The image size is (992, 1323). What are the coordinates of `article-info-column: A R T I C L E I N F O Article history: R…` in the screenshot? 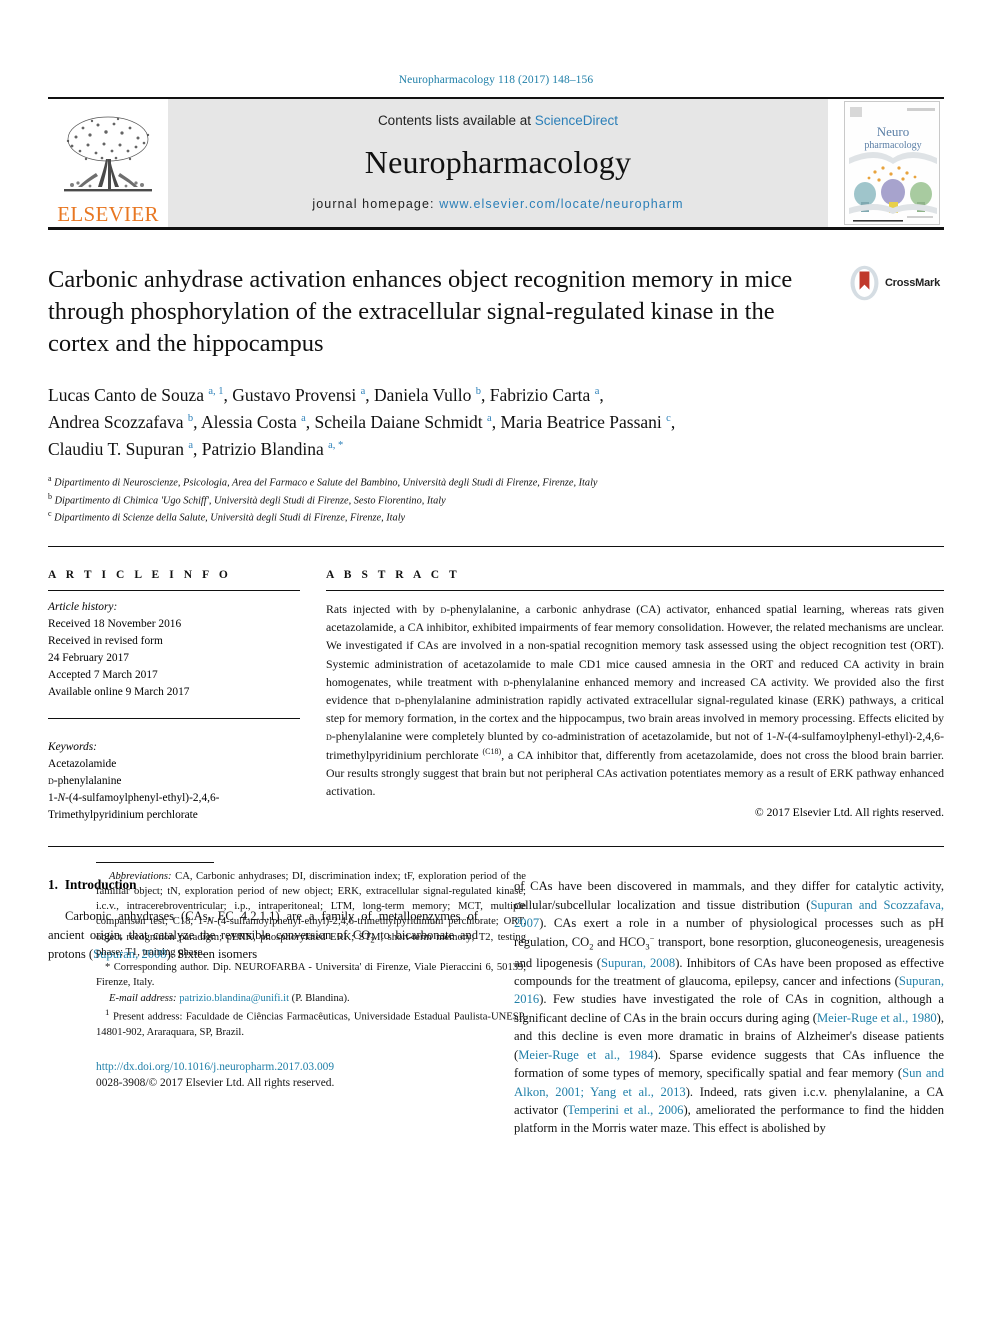 It's located at (174, 696).